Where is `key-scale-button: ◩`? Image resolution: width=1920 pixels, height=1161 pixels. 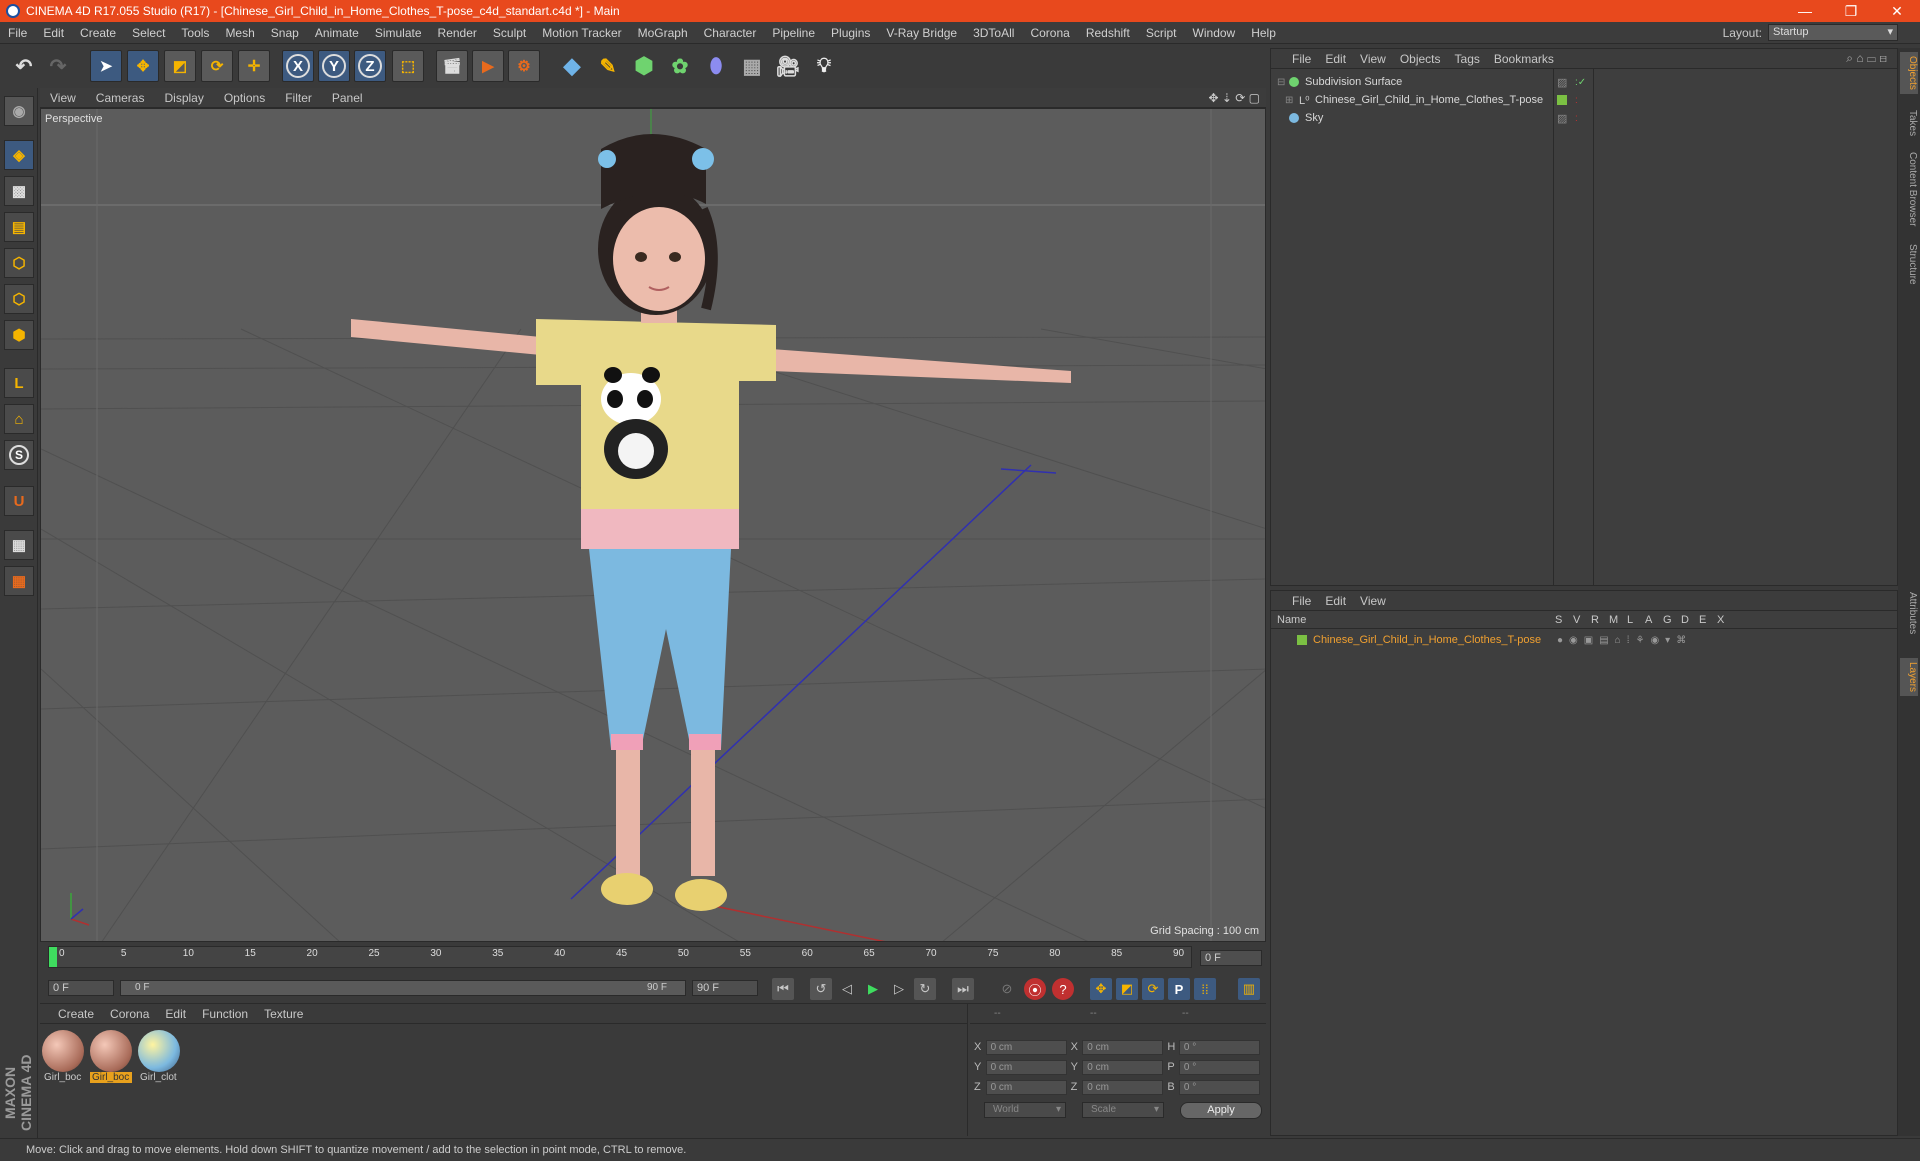
key-scale-button: ◩ is located at coordinates (1127, 989).